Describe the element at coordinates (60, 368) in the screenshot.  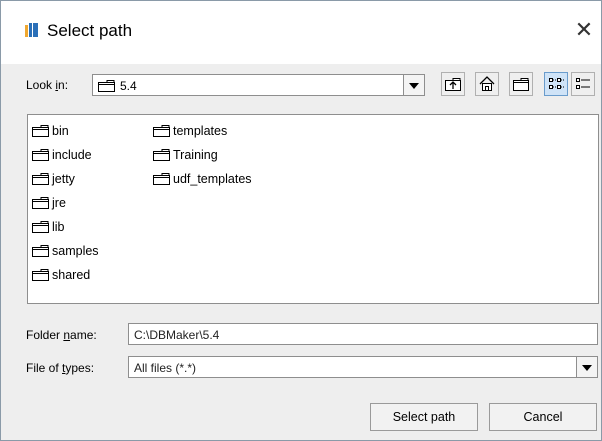
I see `file-types-label: File of types:` at that location.